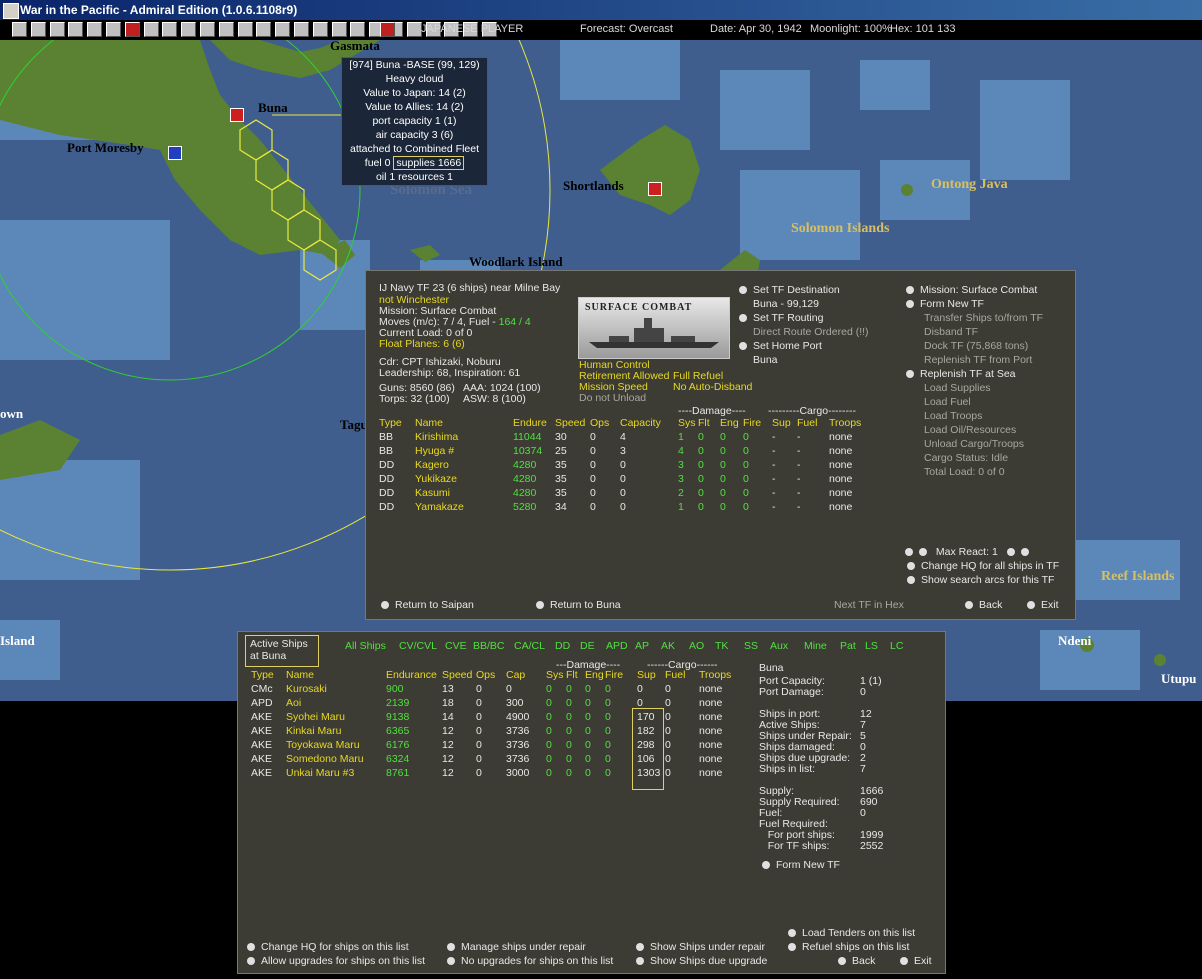  Describe the element at coordinates (752, 423) in the screenshot. I see `tf-column-header: Fire` at that location.